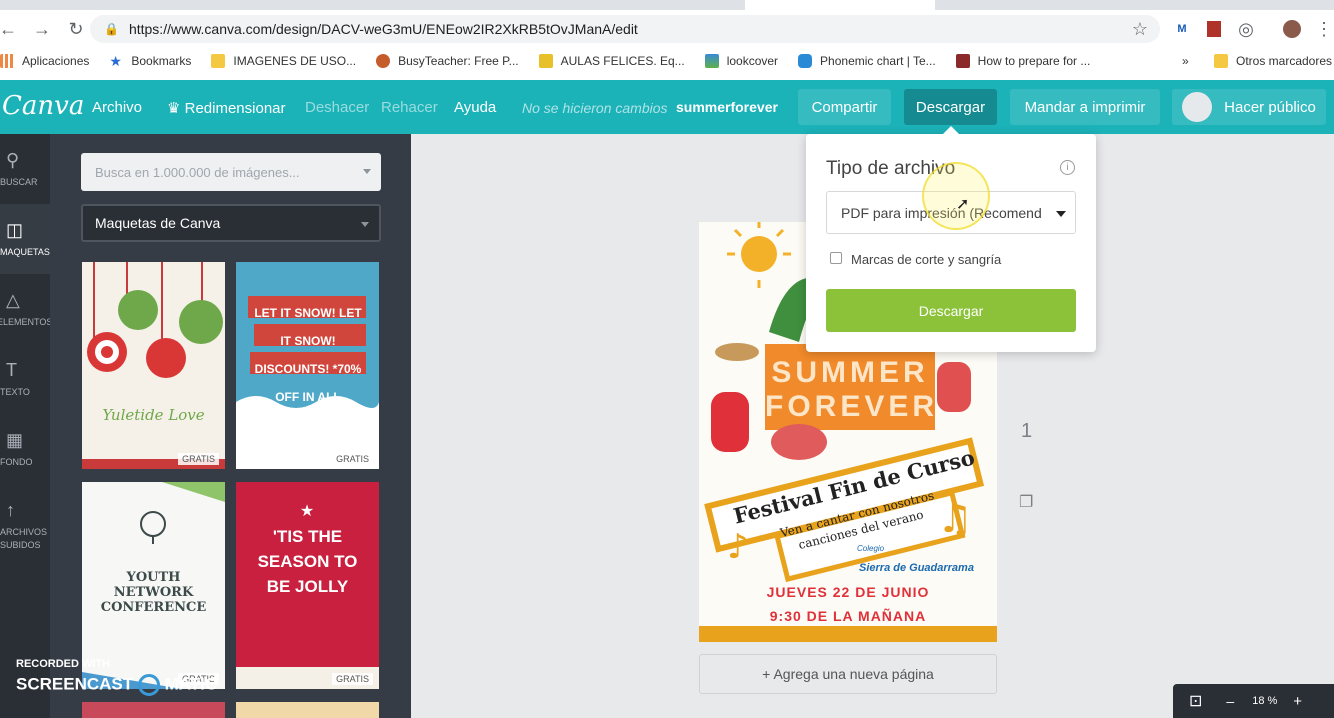 The image size is (1334, 718). Describe the element at coordinates (850, 372) in the screenshot. I see `poster-title-line1: SUMMER` at that location.